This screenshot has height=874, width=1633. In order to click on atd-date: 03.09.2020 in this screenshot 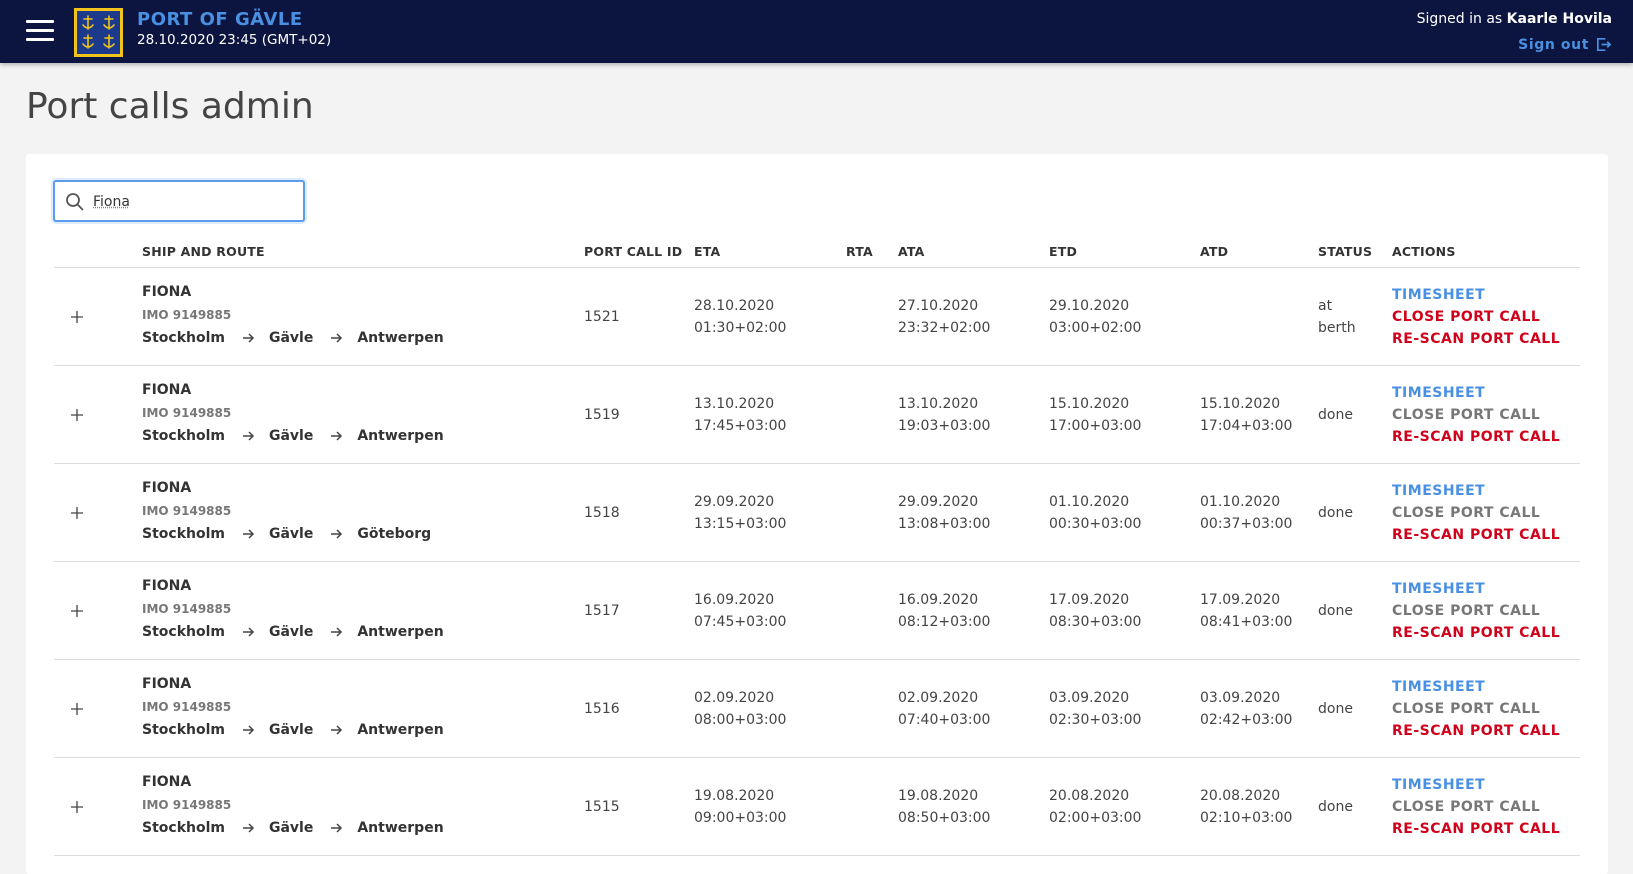, I will do `click(1240, 698)`.